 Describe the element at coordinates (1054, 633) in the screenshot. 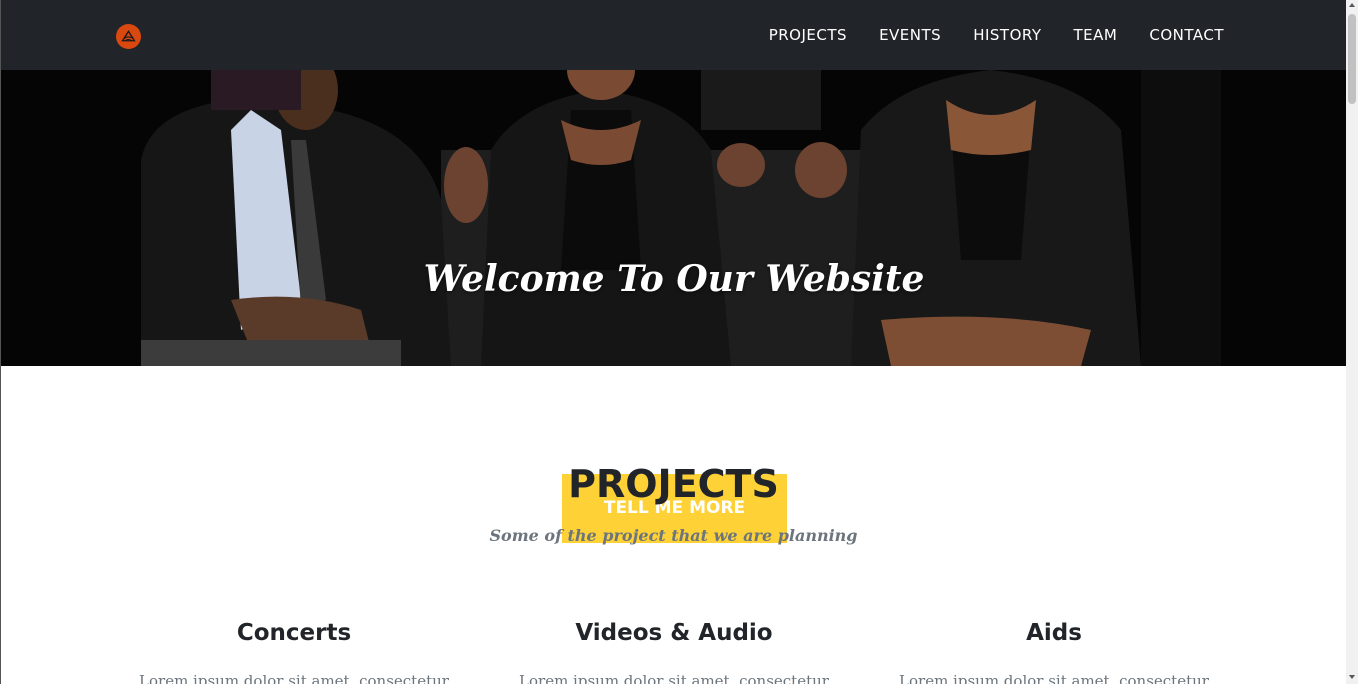

I see `service-title: Aids` at that location.